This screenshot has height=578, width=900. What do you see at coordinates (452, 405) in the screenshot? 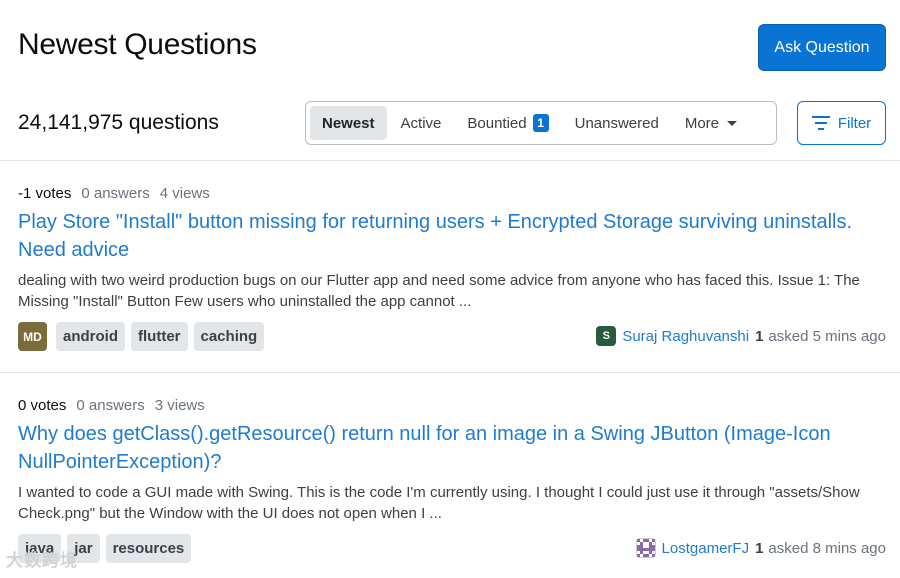
I see `question-stats: 0 votes 0 answers 3 views` at bounding box center [452, 405].